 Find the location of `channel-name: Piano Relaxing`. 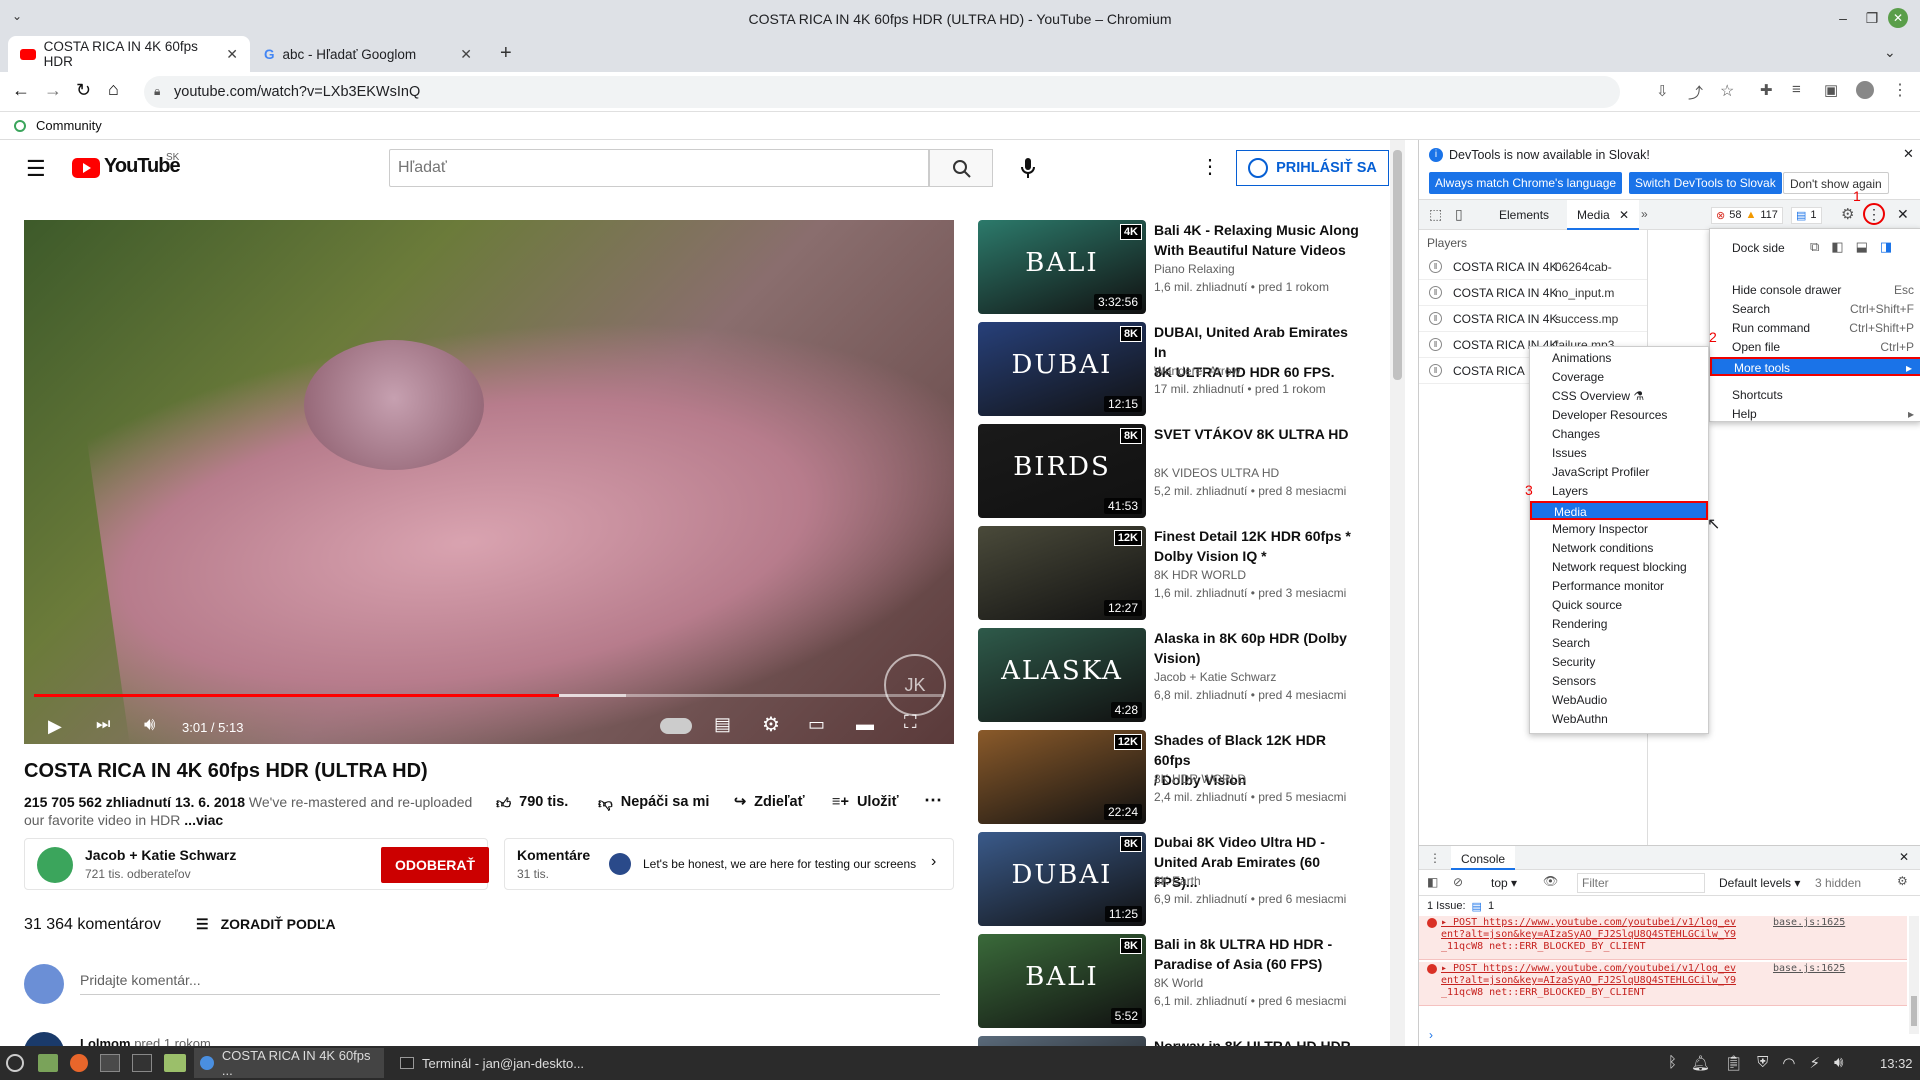

channel-name: Piano Relaxing is located at coordinates (1194, 269).